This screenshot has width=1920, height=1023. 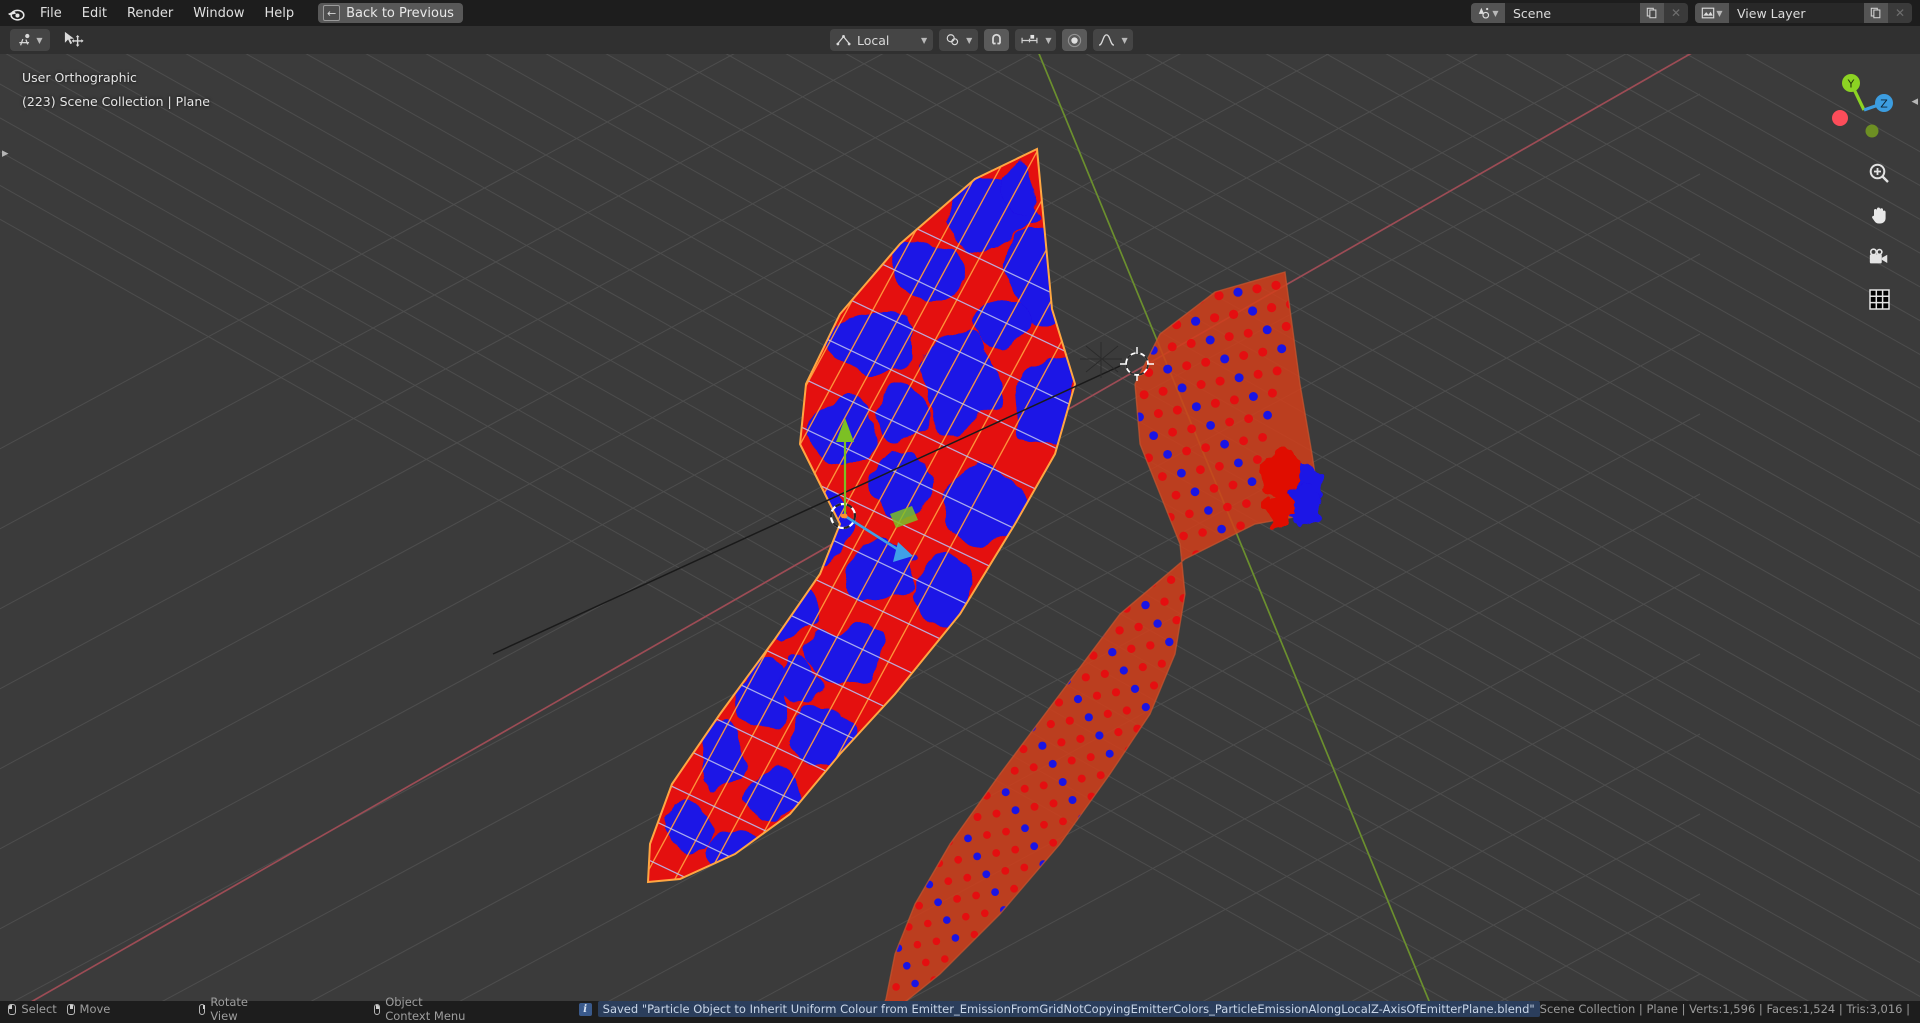 What do you see at coordinates (1652, 13) in the screenshot?
I see `new-scene-button` at bounding box center [1652, 13].